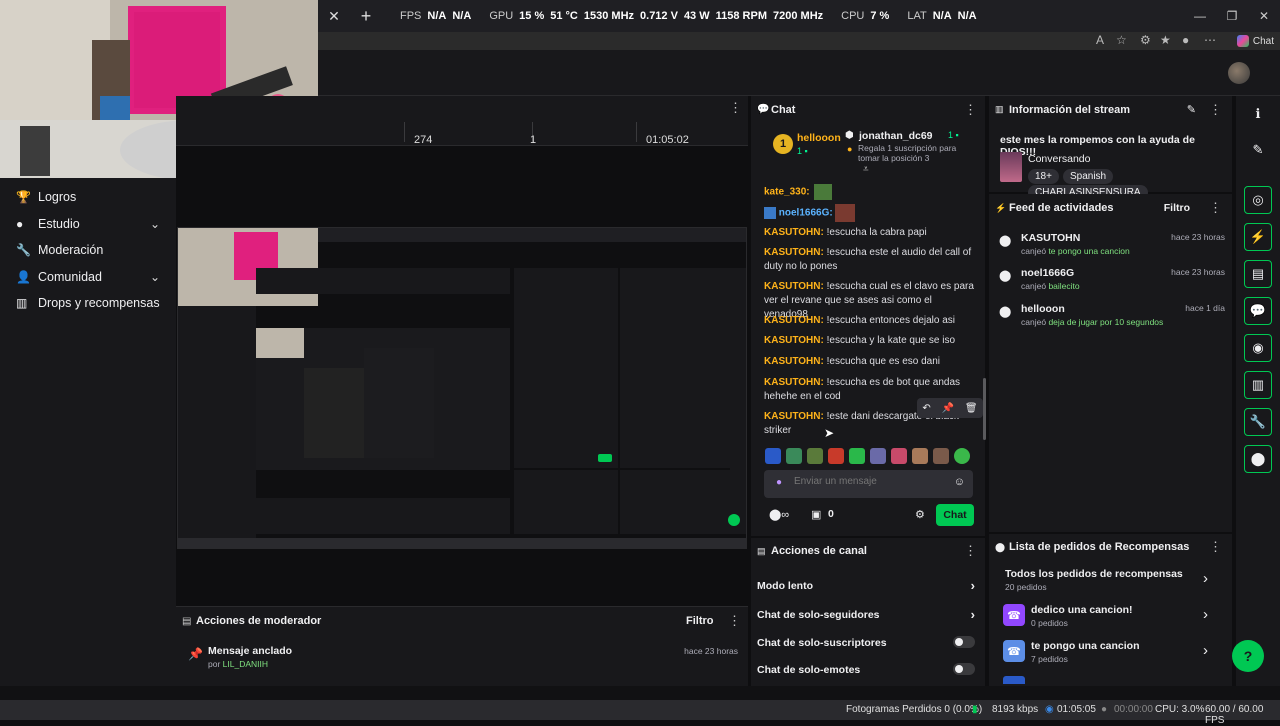 The height and width of the screenshot is (726, 1280). What do you see at coordinates (866, 169) in the screenshot?
I see `collapse-leaderboard-icon: ⩡` at bounding box center [866, 169].